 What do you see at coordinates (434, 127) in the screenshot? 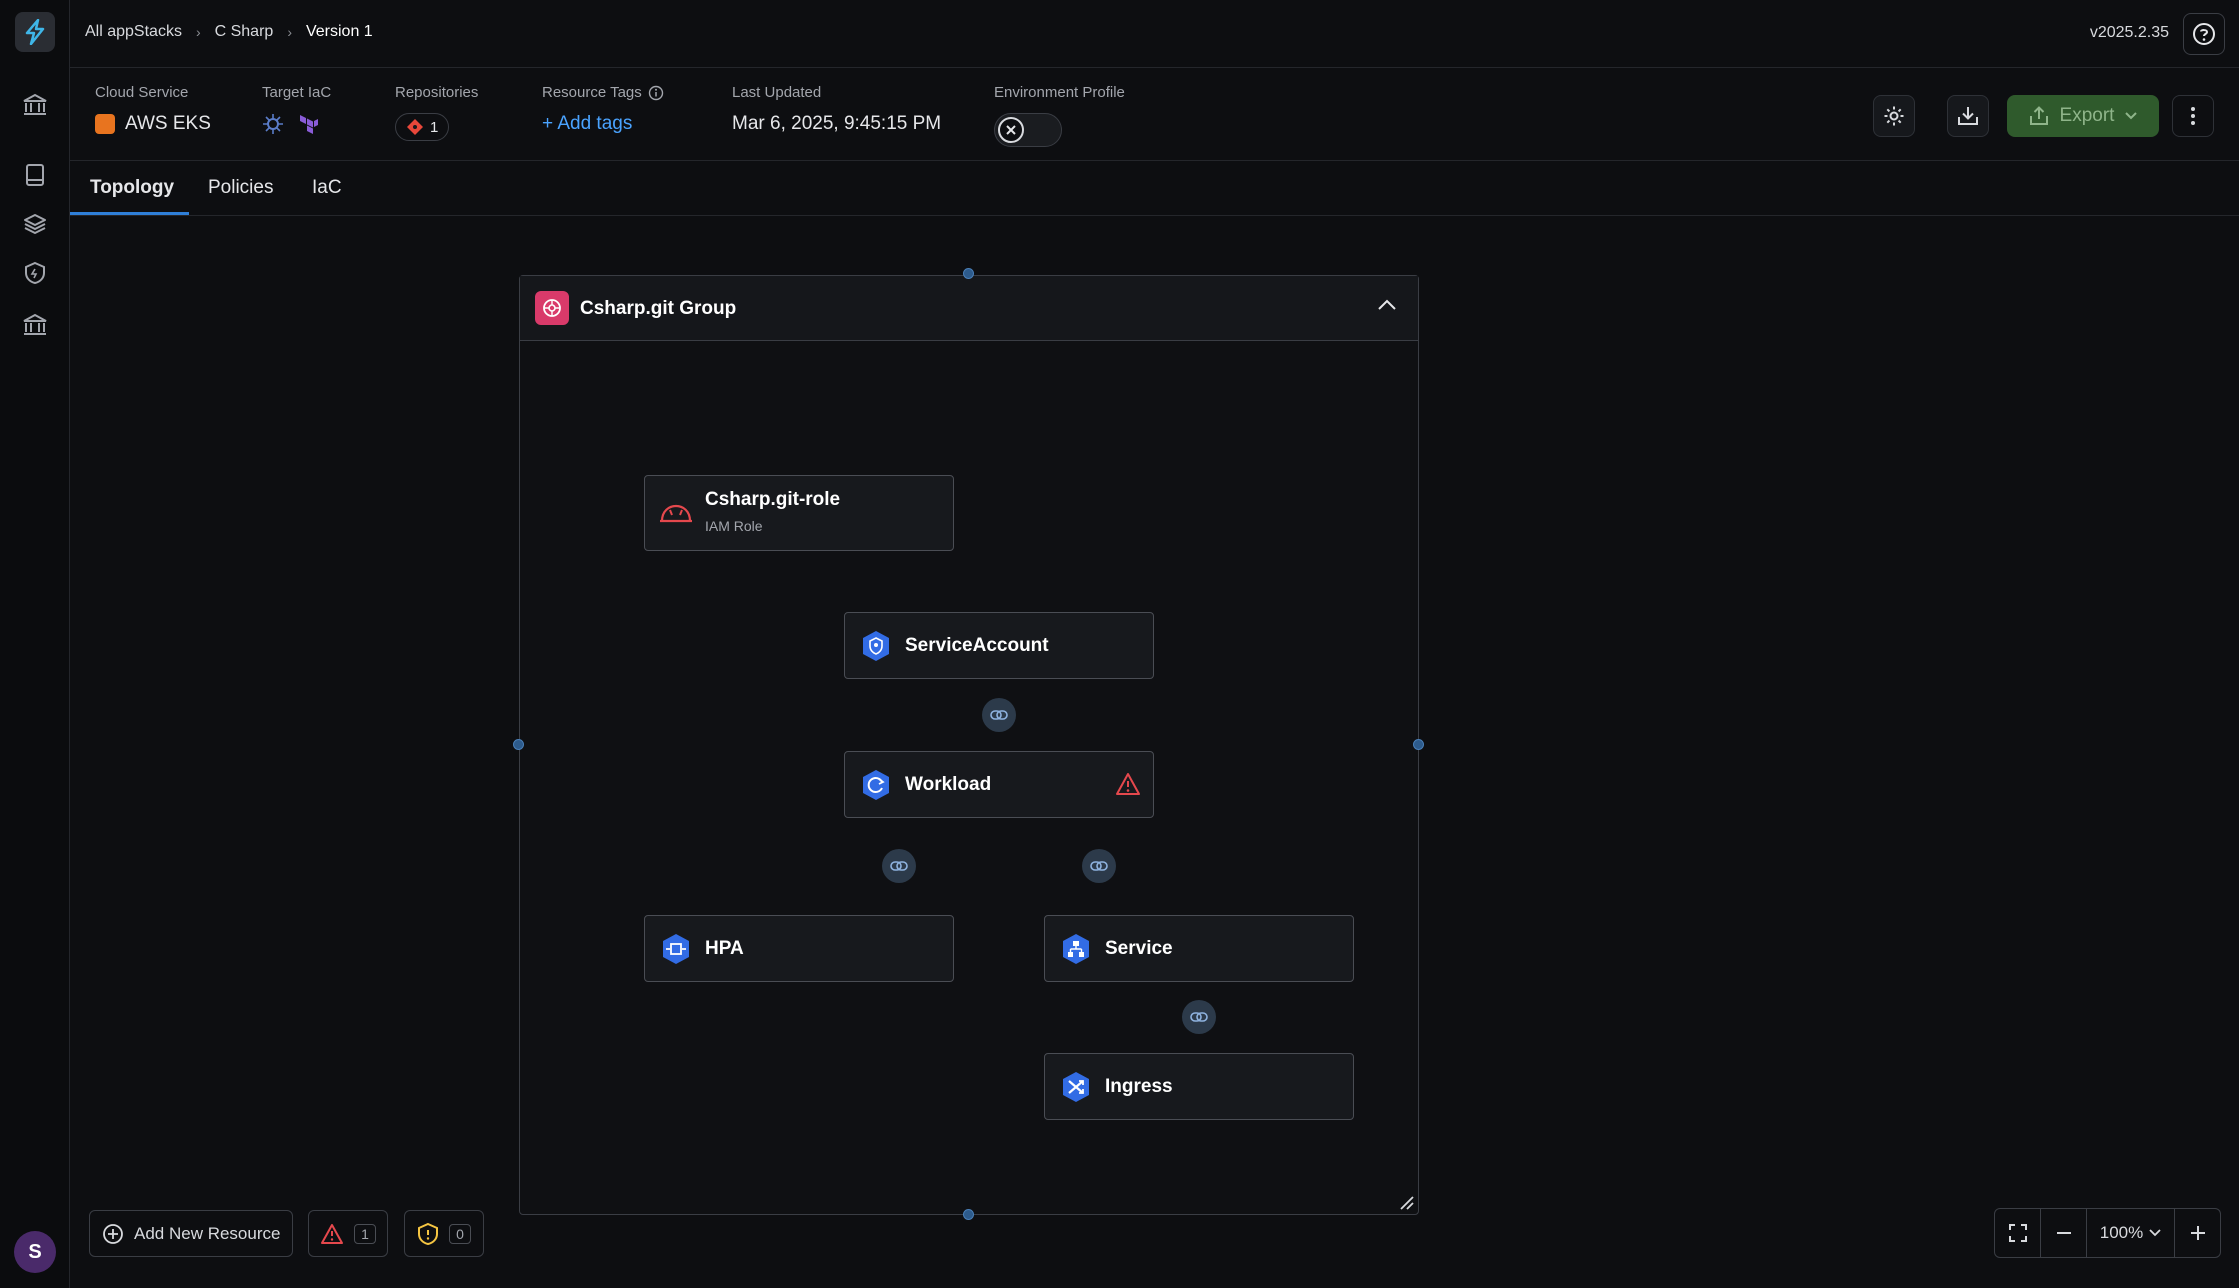
I see `repositories-count: 1` at bounding box center [434, 127].